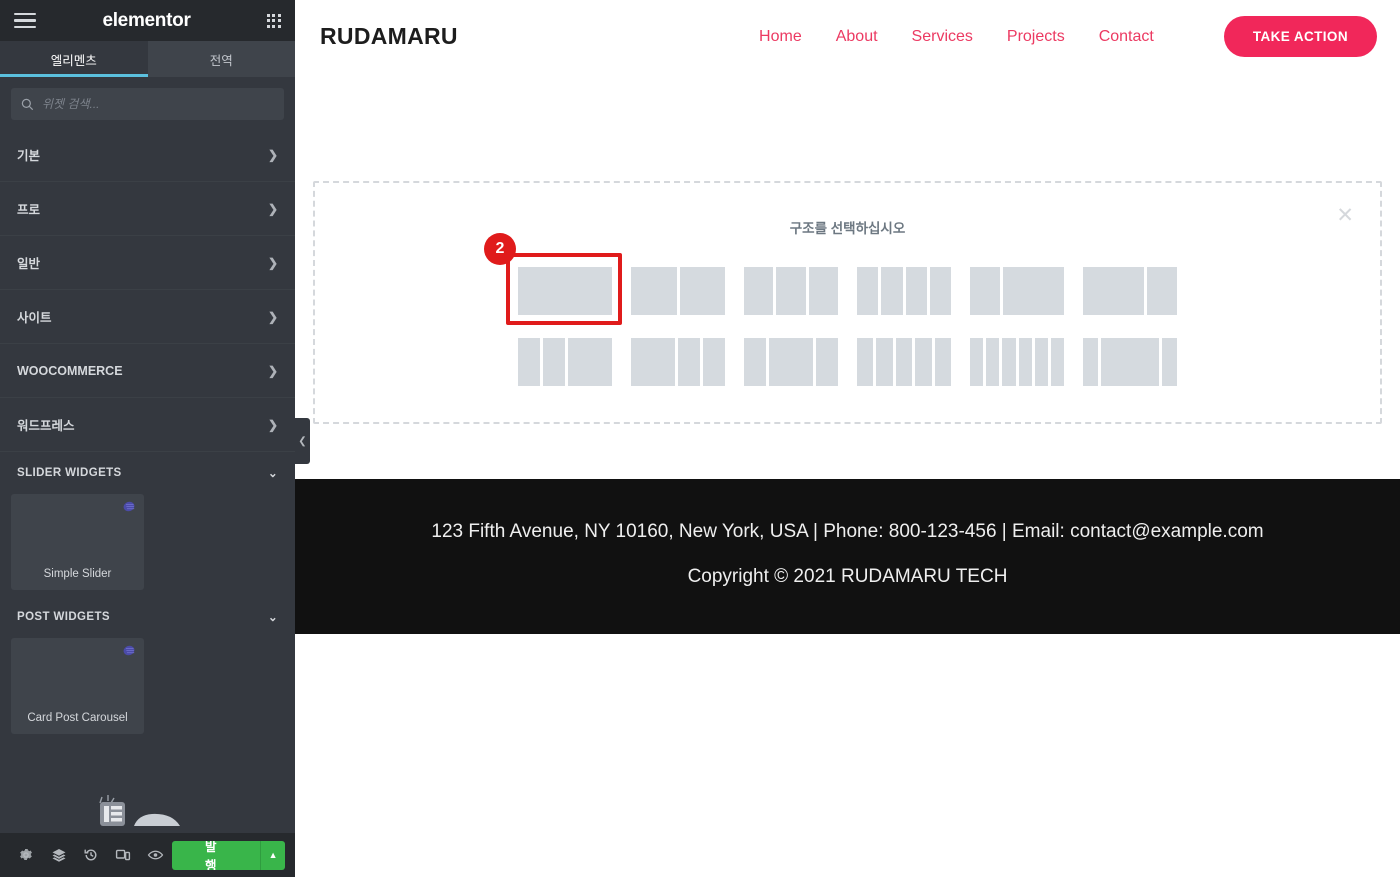 The width and height of the screenshot is (1400, 877). I want to click on category-woocommerce: WOOCOMMERCE ❯, so click(147, 371).